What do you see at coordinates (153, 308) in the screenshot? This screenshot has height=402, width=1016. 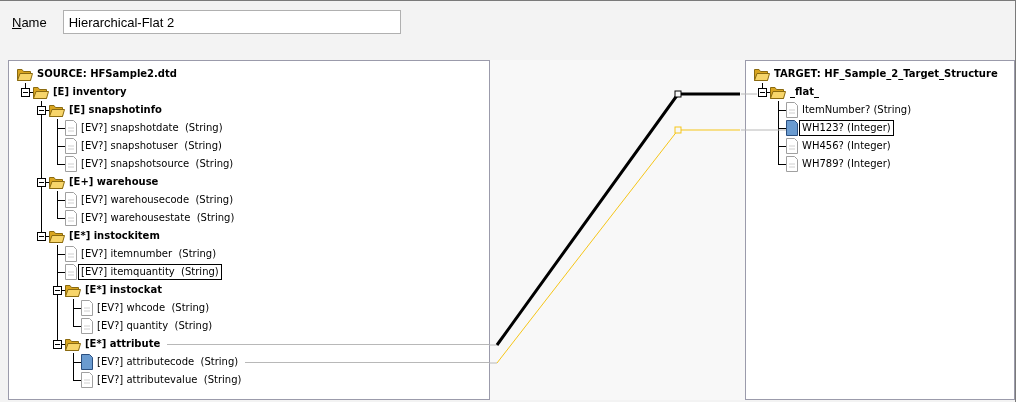 I see `node-label: [EV?] whcode (String)` at bounding box center [153, 308].